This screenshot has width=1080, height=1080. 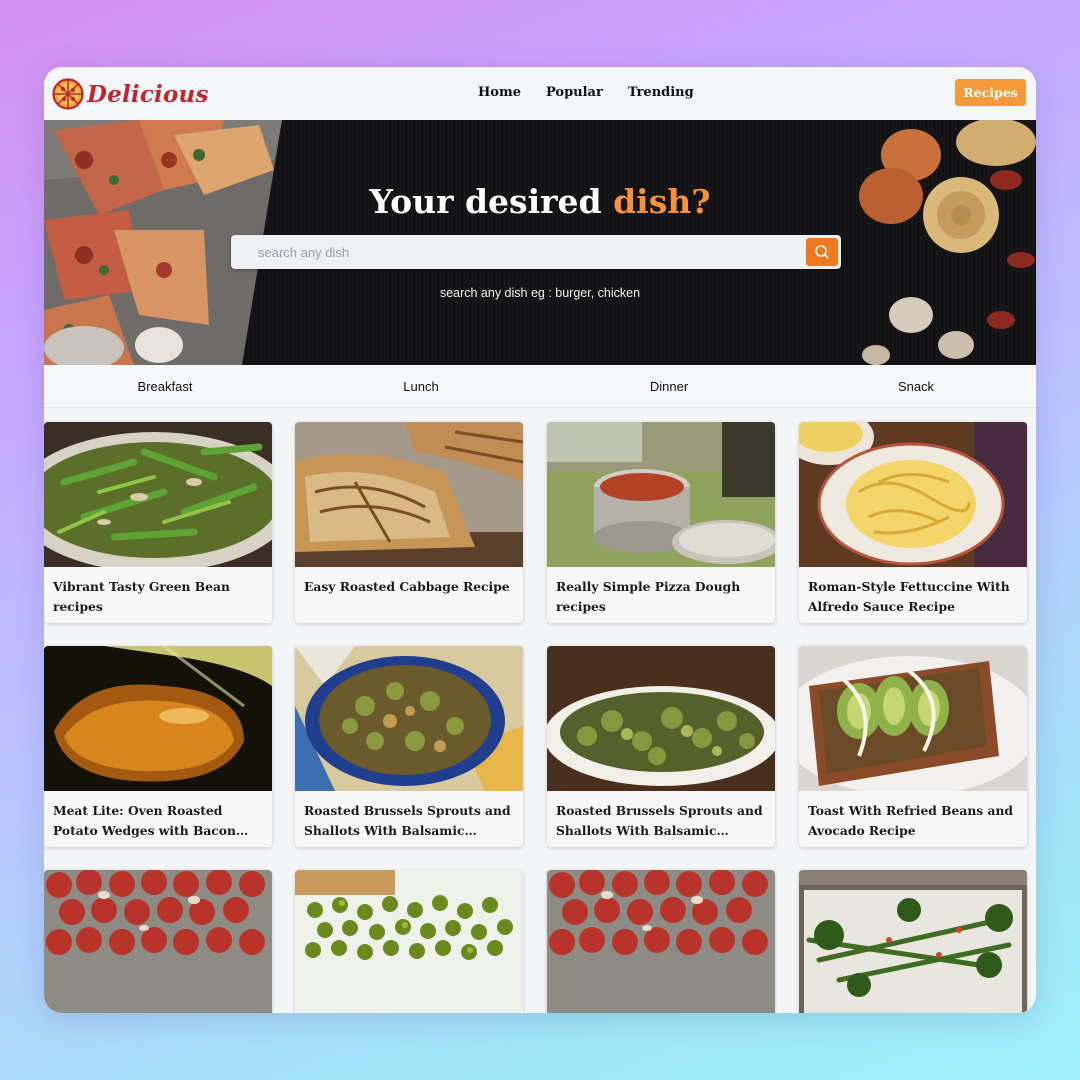 I want to click on search-hint: search any dish eg : burger, chicken, so click(x=540, y=293).